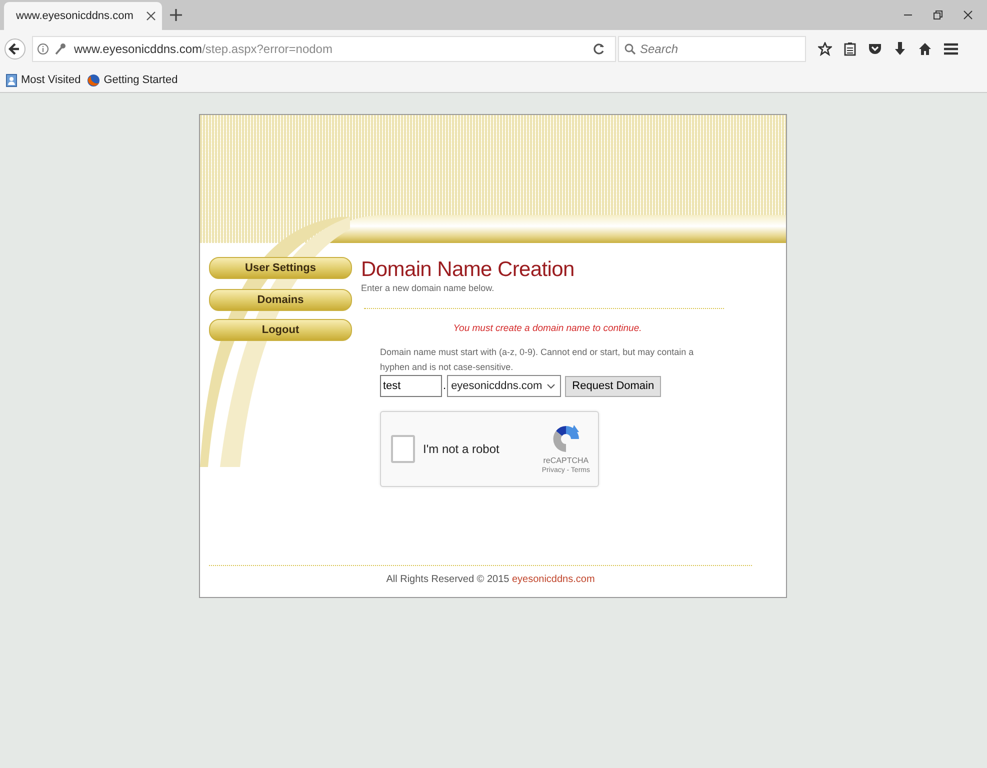 This screenshot has width=987, height=768. Describe the element at coordinates (968, 15) in the screenshot. I see `close-window-icon` at that location.